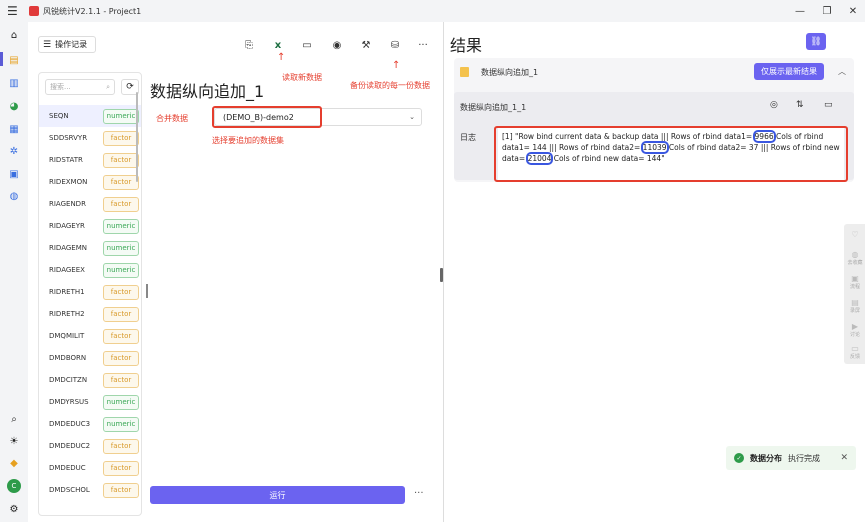  Describe the element at coordinates (816, 41) in the screenshot. I see `link-button: ⛓` at that location.